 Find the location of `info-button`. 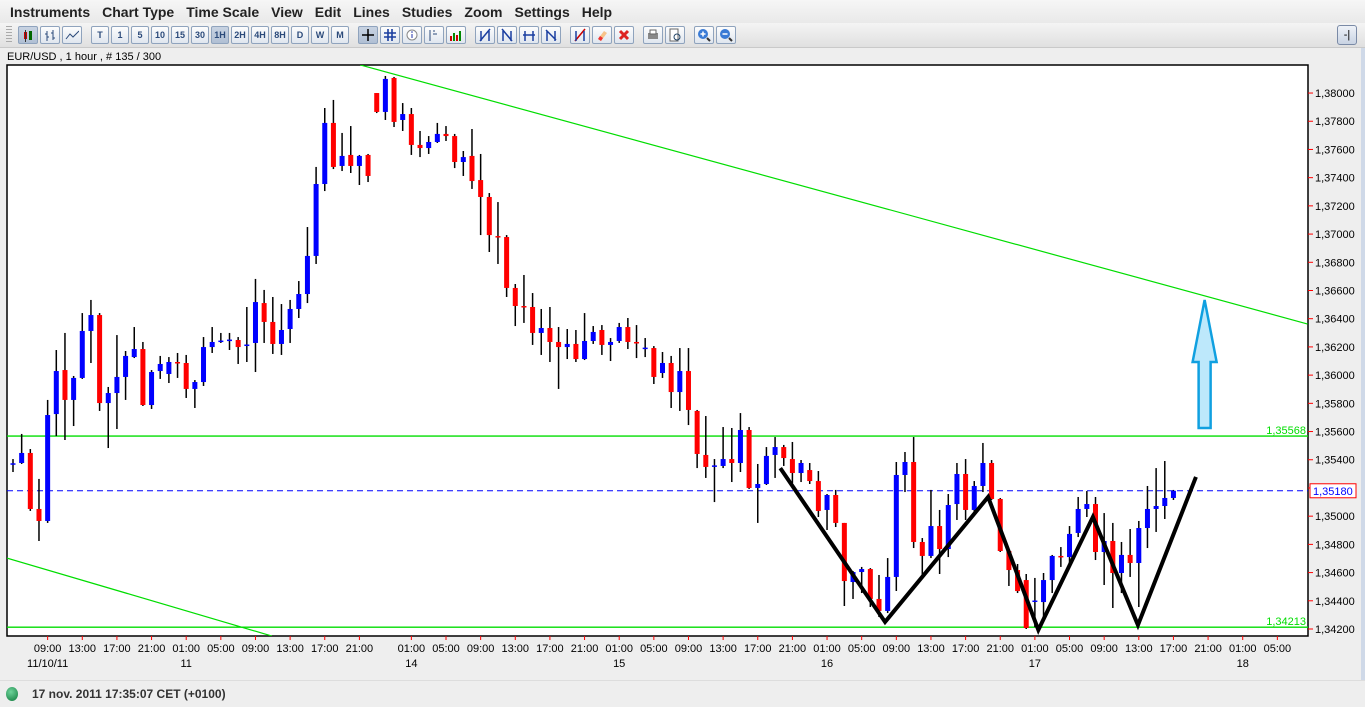

info-button is located at coordinates (412, 35).